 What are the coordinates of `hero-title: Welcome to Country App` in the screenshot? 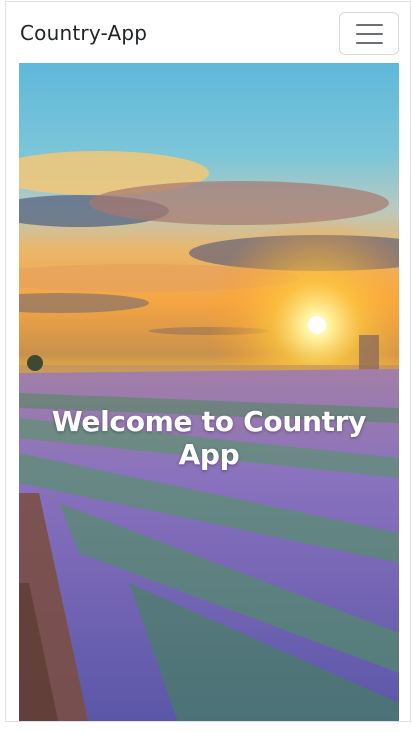 It's located at (209, 438).